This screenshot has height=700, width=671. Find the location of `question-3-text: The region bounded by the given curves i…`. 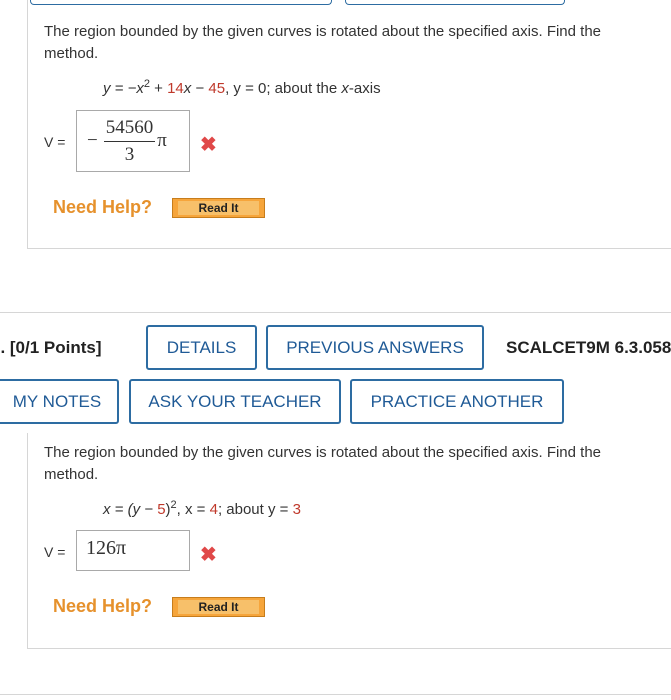

question-3-text: The region bounded by the given curves i… is located at coordinates (323, 463).